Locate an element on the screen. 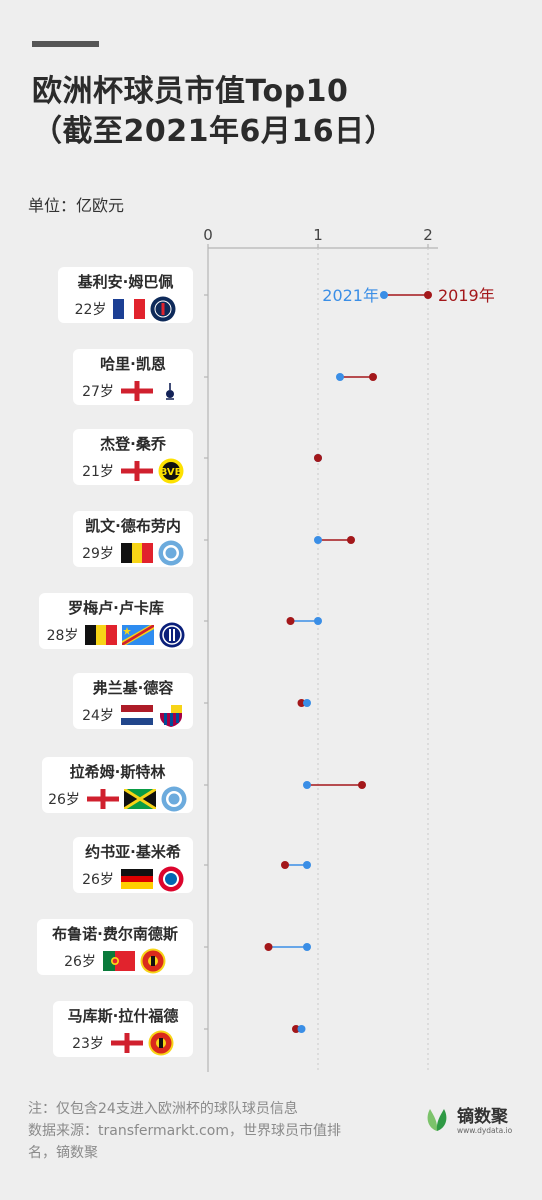 The image size is (542, 1200). player-meta-row: 28岁 is located at coordinates (116, 635).